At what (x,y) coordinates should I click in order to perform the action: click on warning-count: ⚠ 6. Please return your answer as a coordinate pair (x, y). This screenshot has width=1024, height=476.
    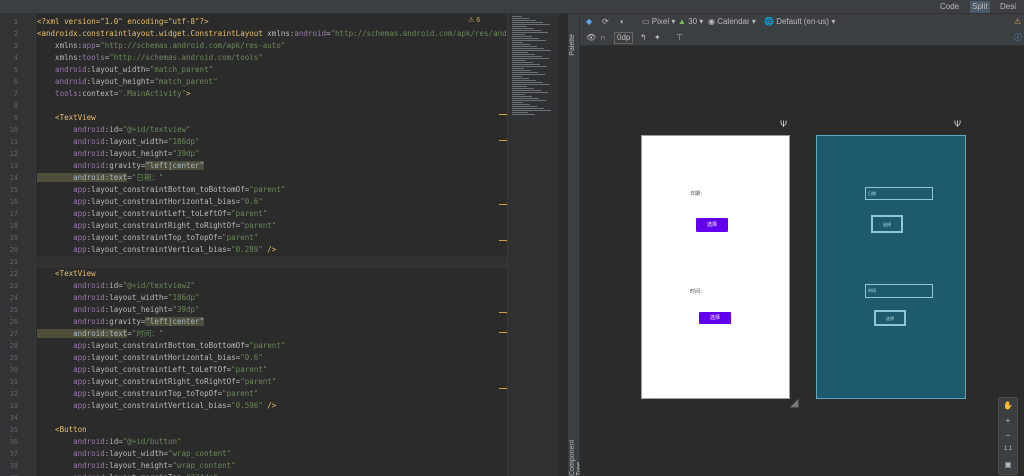
    Looking at the image, I should click on (474, 20).